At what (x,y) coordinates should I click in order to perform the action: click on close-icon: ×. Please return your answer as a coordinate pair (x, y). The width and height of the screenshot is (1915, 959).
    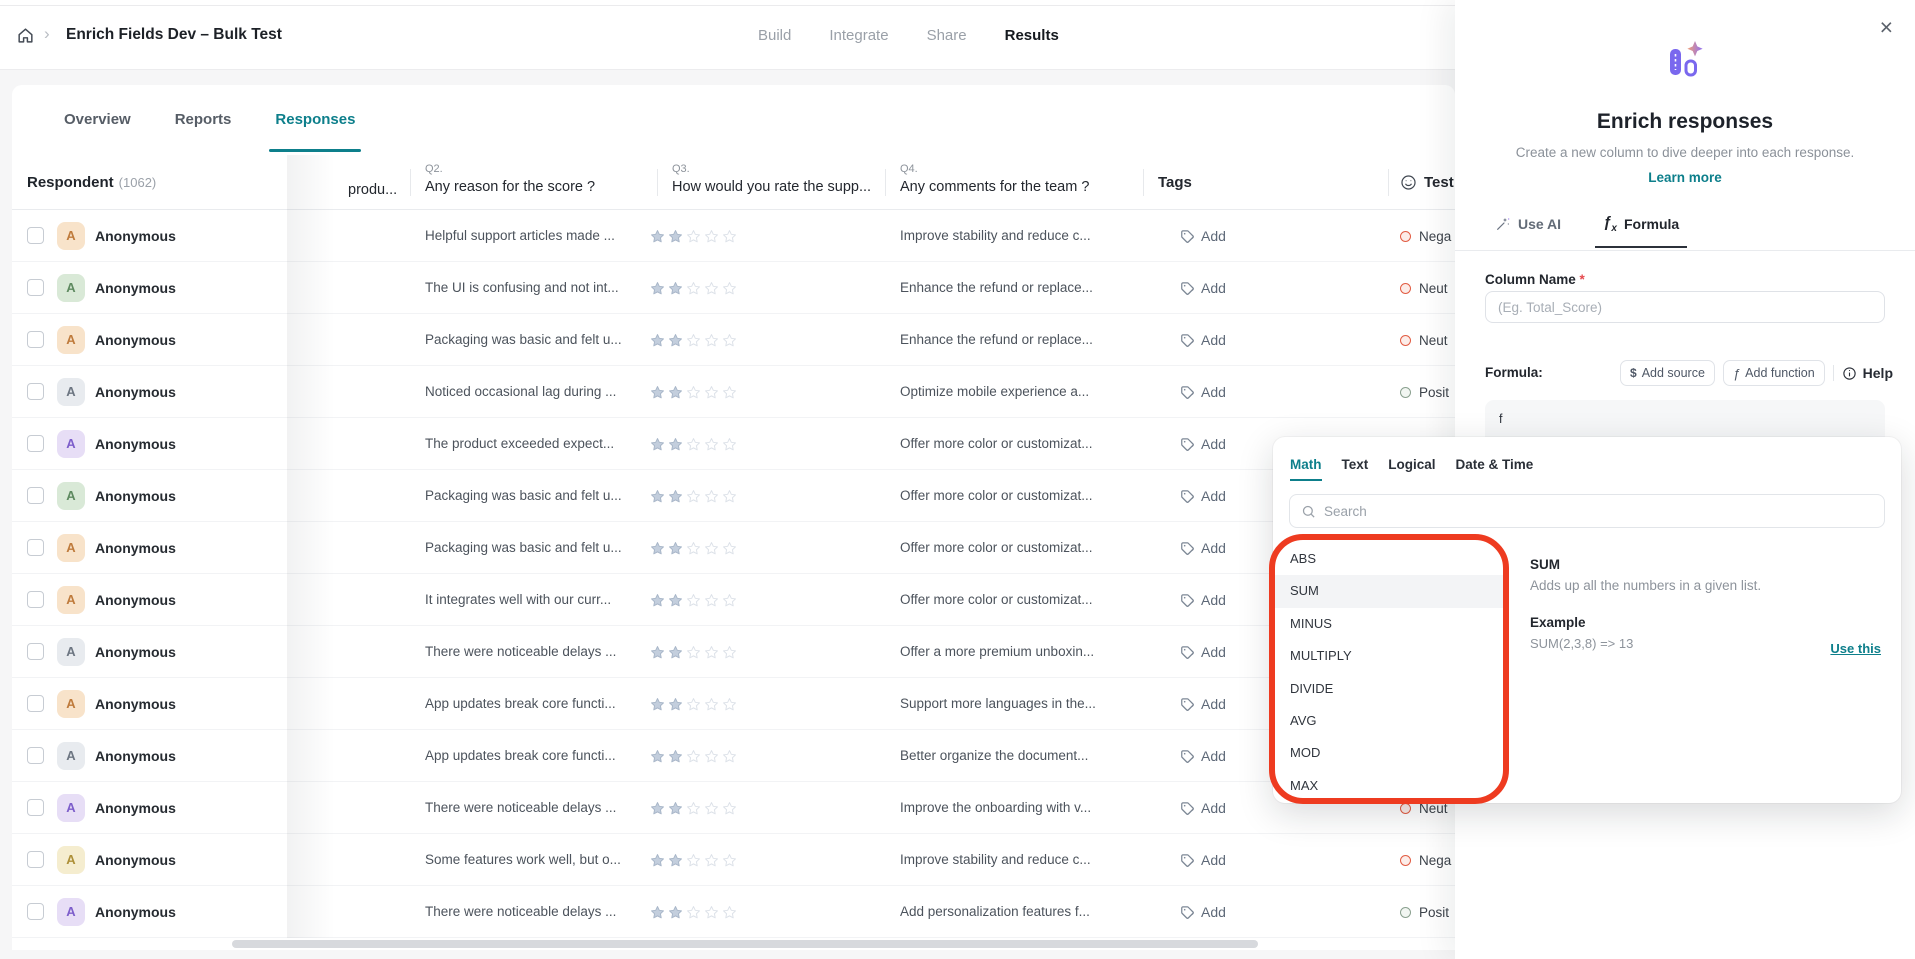
    Looking at the image, I should click on (1886, 27).